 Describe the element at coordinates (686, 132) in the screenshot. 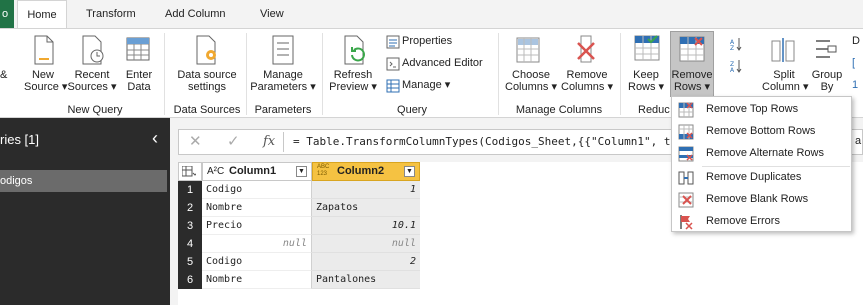

I see `remove-bottom-rows-icon` at that location.